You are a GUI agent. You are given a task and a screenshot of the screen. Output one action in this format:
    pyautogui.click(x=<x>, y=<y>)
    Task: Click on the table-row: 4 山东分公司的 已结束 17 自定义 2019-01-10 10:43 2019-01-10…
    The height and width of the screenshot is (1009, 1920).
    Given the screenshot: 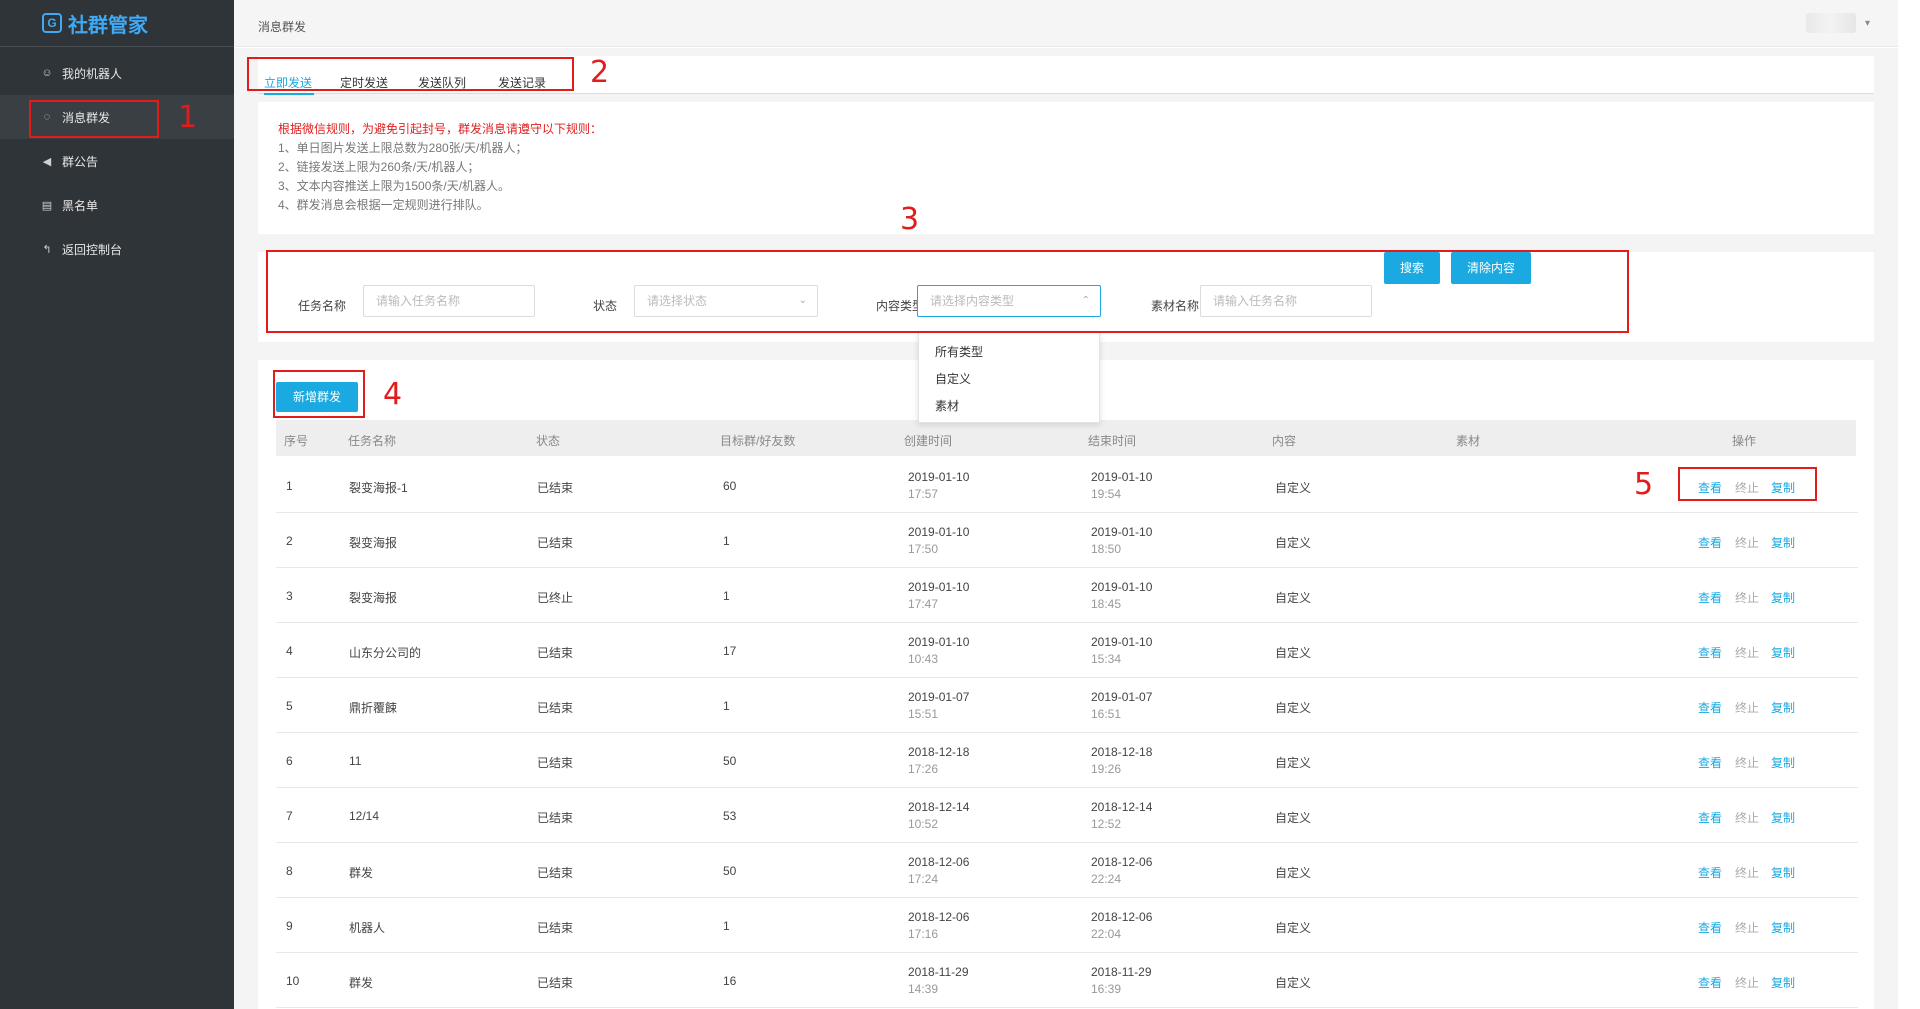 What is the action you would take?
    pyautogui.click(x=1067, y=650)
    